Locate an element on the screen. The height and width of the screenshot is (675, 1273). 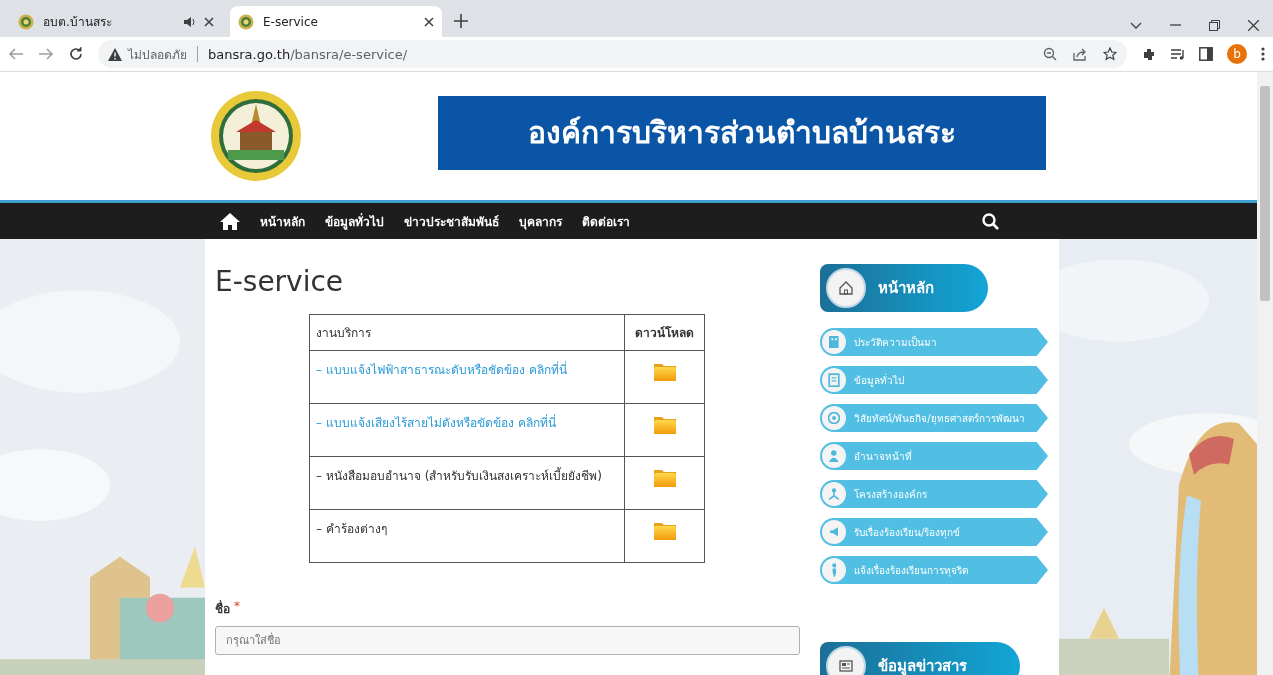
nav-link: หน้าหลัก is located at coordinates (282, 221).